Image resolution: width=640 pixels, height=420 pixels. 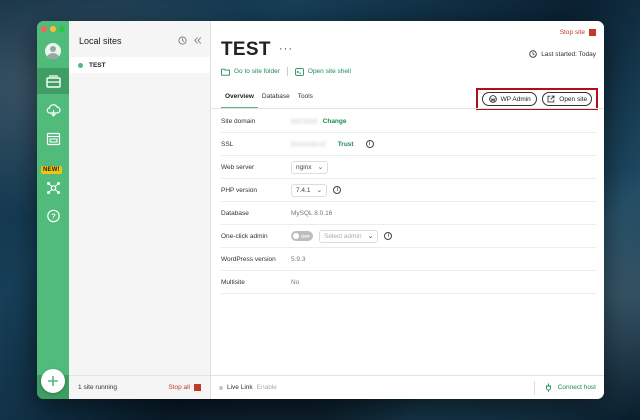 I want to click on live-link-label: Live Link, so click(x=240, y=387).